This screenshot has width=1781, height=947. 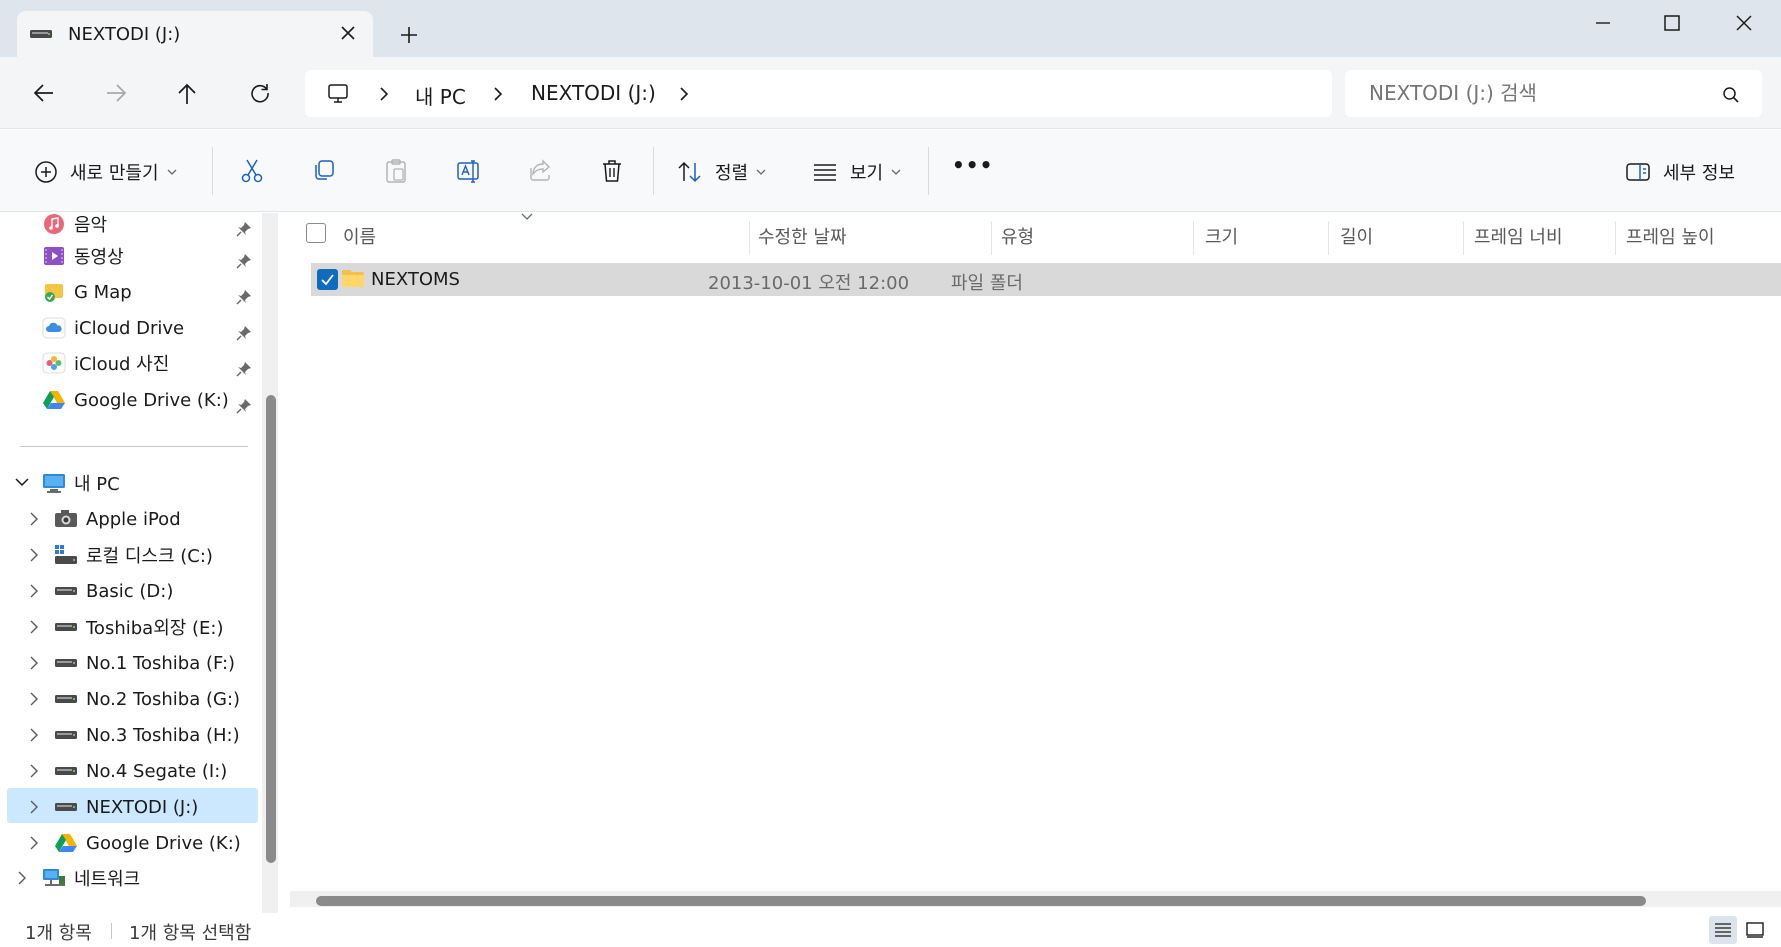 What do you see at coordinates (1670, 236) in the screenshot?
I see `column-header-frame-height: 프레임 높이` at bounding box center [1670, 236].